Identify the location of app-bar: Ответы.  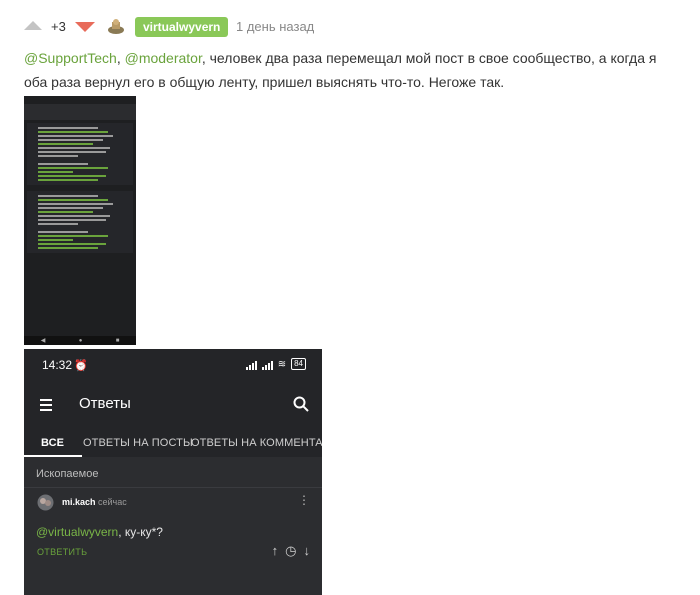
(173, 406).